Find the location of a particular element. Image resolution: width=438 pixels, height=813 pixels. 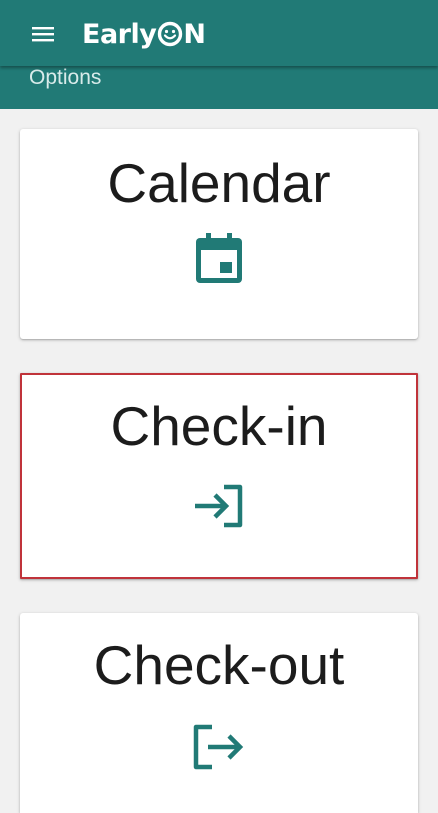

section-header: Options is located at coordinates (219, 87).